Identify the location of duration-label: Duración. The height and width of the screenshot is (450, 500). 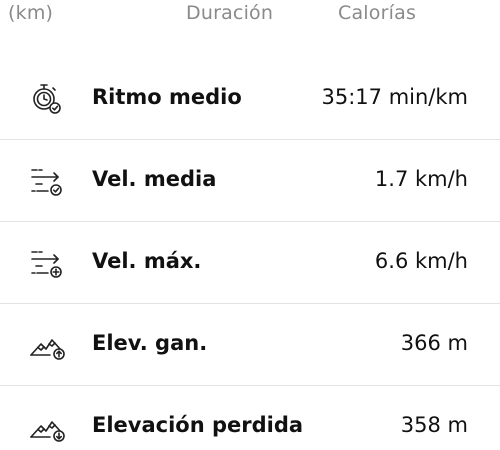
(230, 13).